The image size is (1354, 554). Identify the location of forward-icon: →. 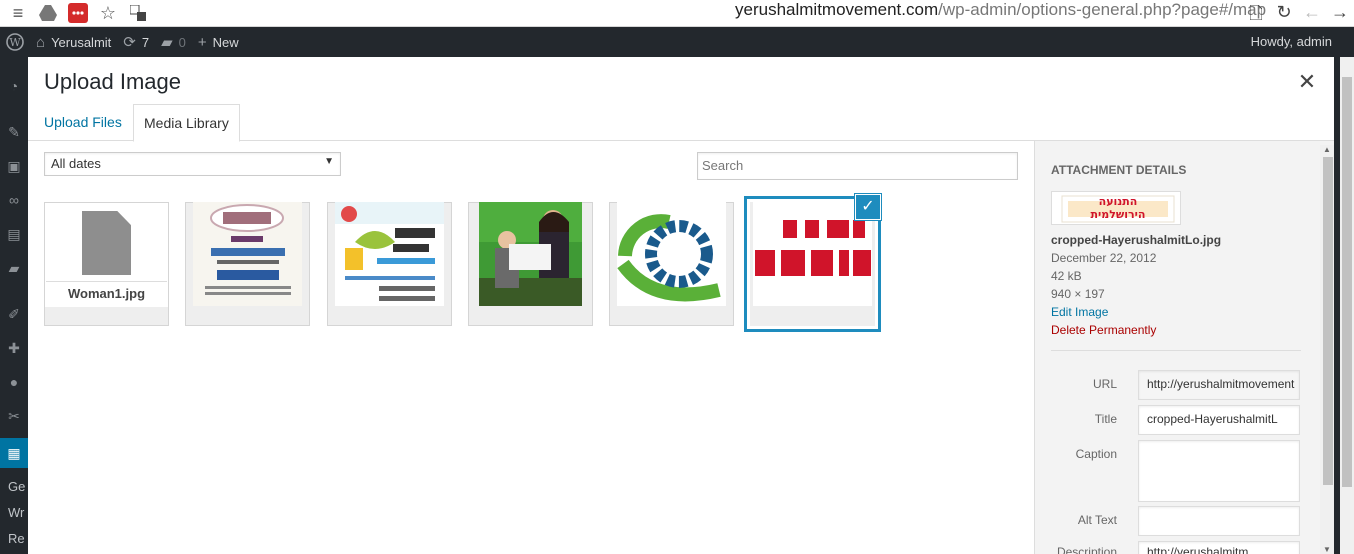
(1340, 12).